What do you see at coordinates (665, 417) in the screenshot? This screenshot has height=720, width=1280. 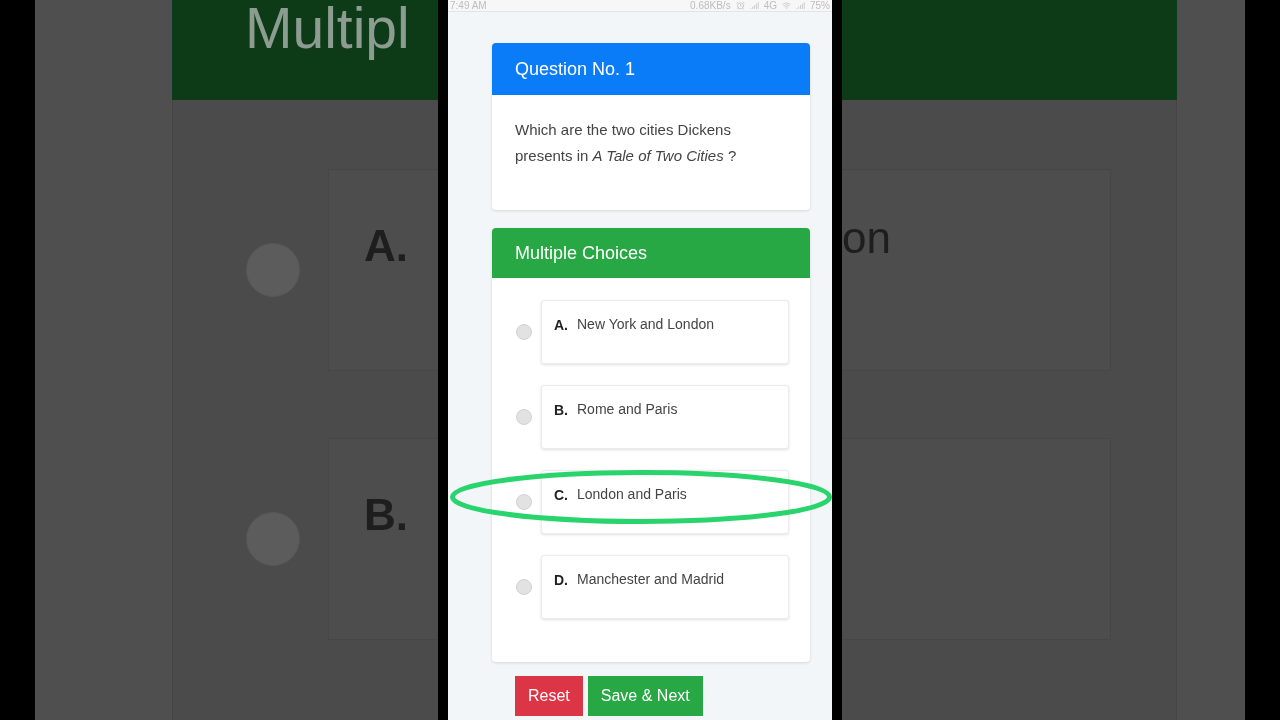 I see `answer-option: B. Rome and Paris` at bounding box center [665, 417].